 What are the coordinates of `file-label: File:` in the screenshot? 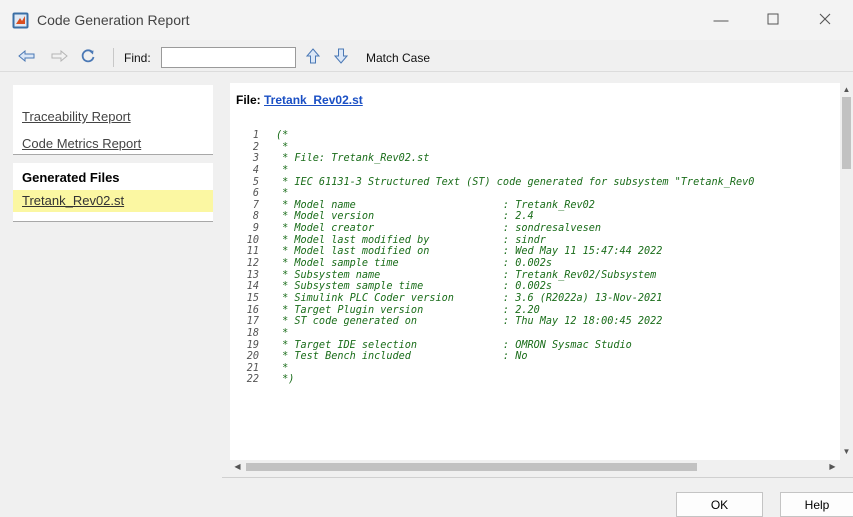 It's located at (248, 100).